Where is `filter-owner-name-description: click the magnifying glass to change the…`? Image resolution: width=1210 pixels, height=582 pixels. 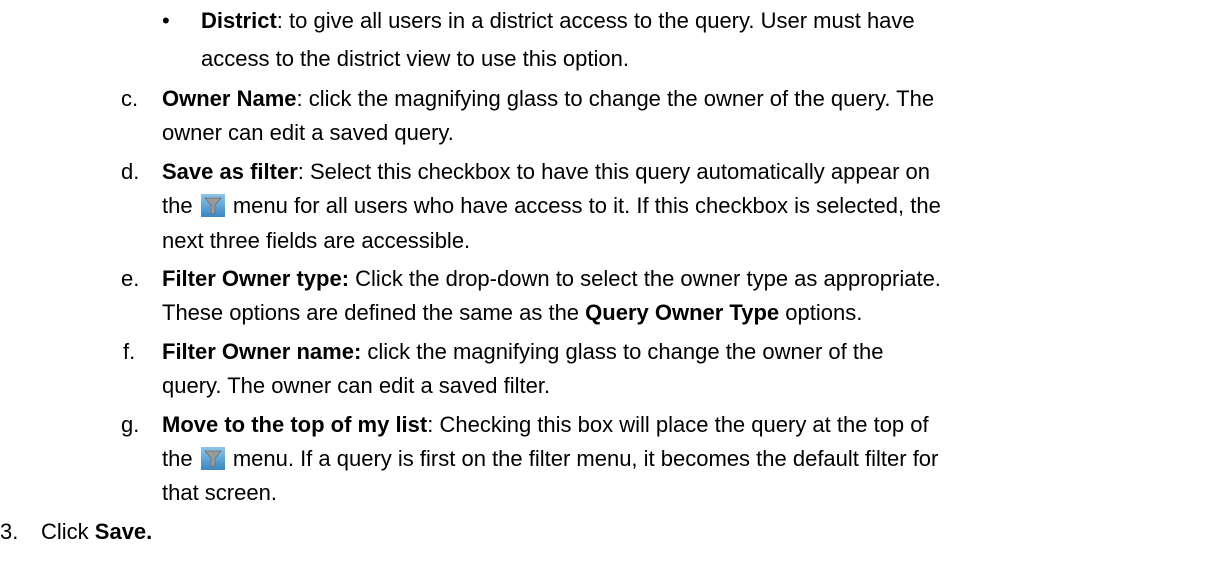 filter-owner-name-description: click the magnifying glass to change the… is located at coordinates (622, 351).